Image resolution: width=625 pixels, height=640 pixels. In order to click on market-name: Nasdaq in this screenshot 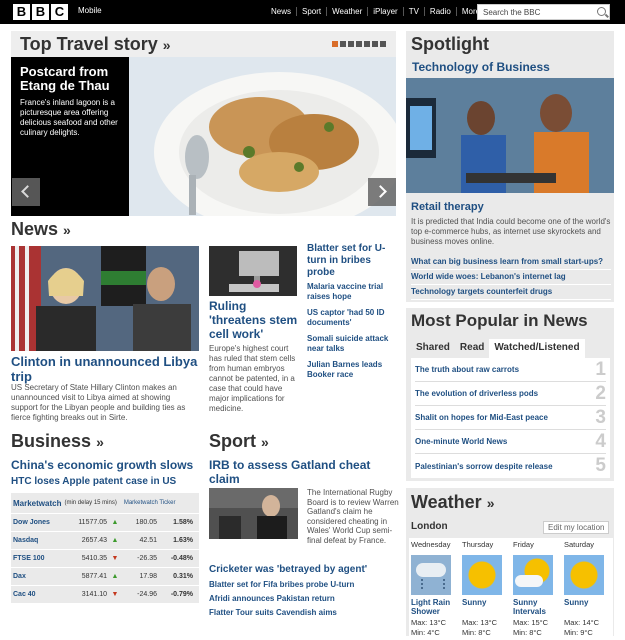, I will do `click(36, 540)`.